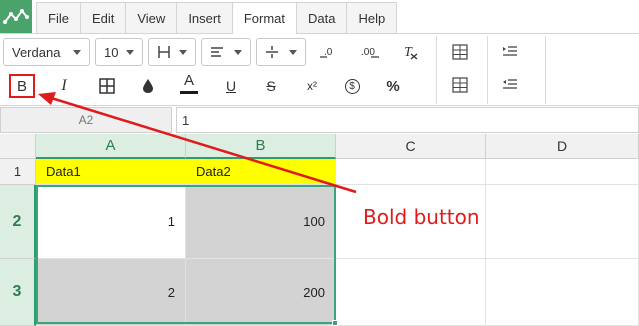  Describe the element at coordinates (18, 292) in the screenshot. I see `row-header-3: 3` at that location.